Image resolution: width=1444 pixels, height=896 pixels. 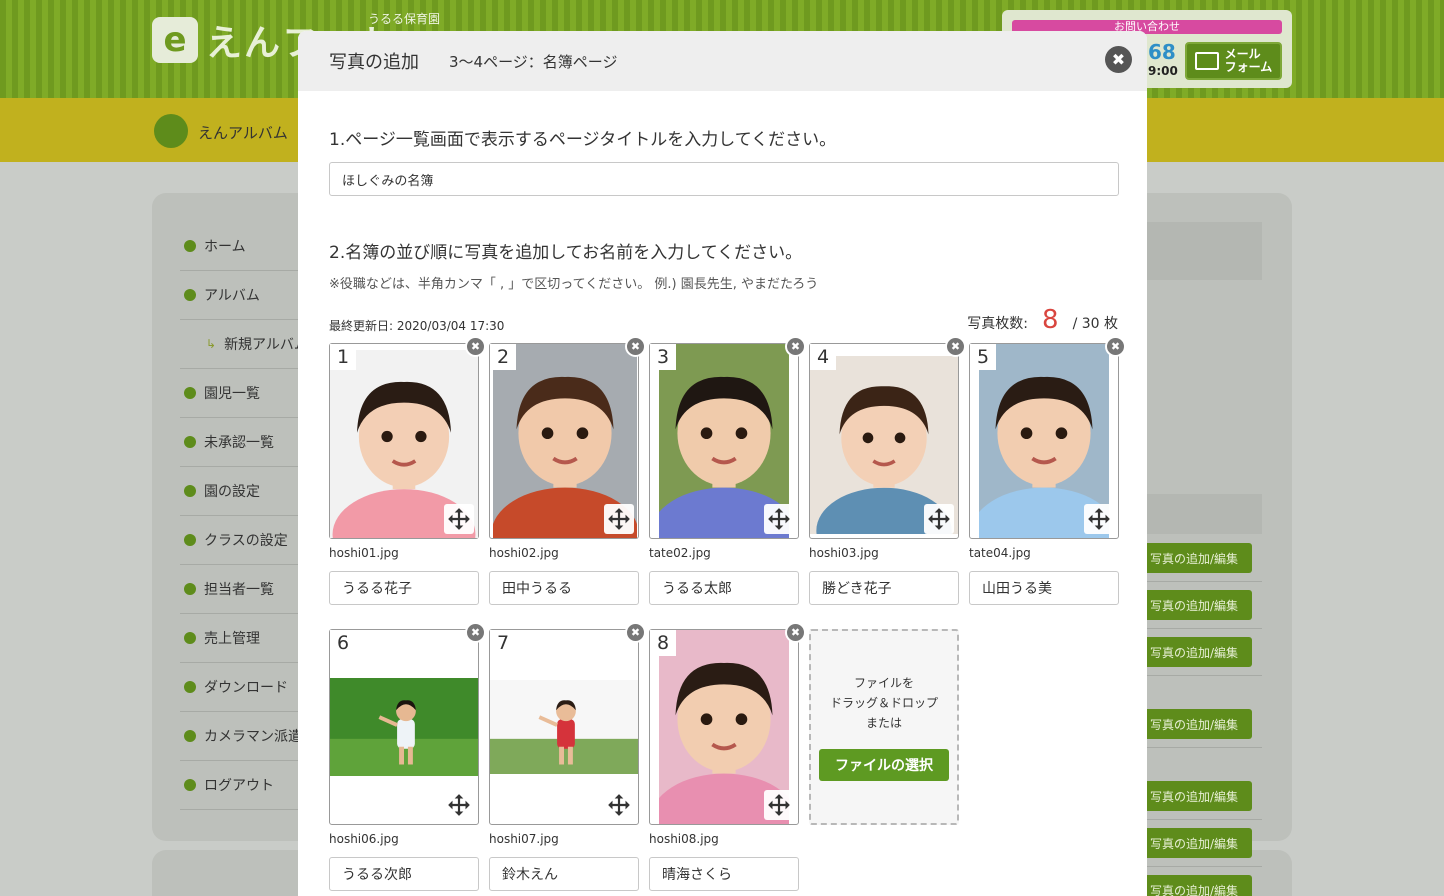 I want to click on photo-card: 2 ✖, so click(x=567, y=437).